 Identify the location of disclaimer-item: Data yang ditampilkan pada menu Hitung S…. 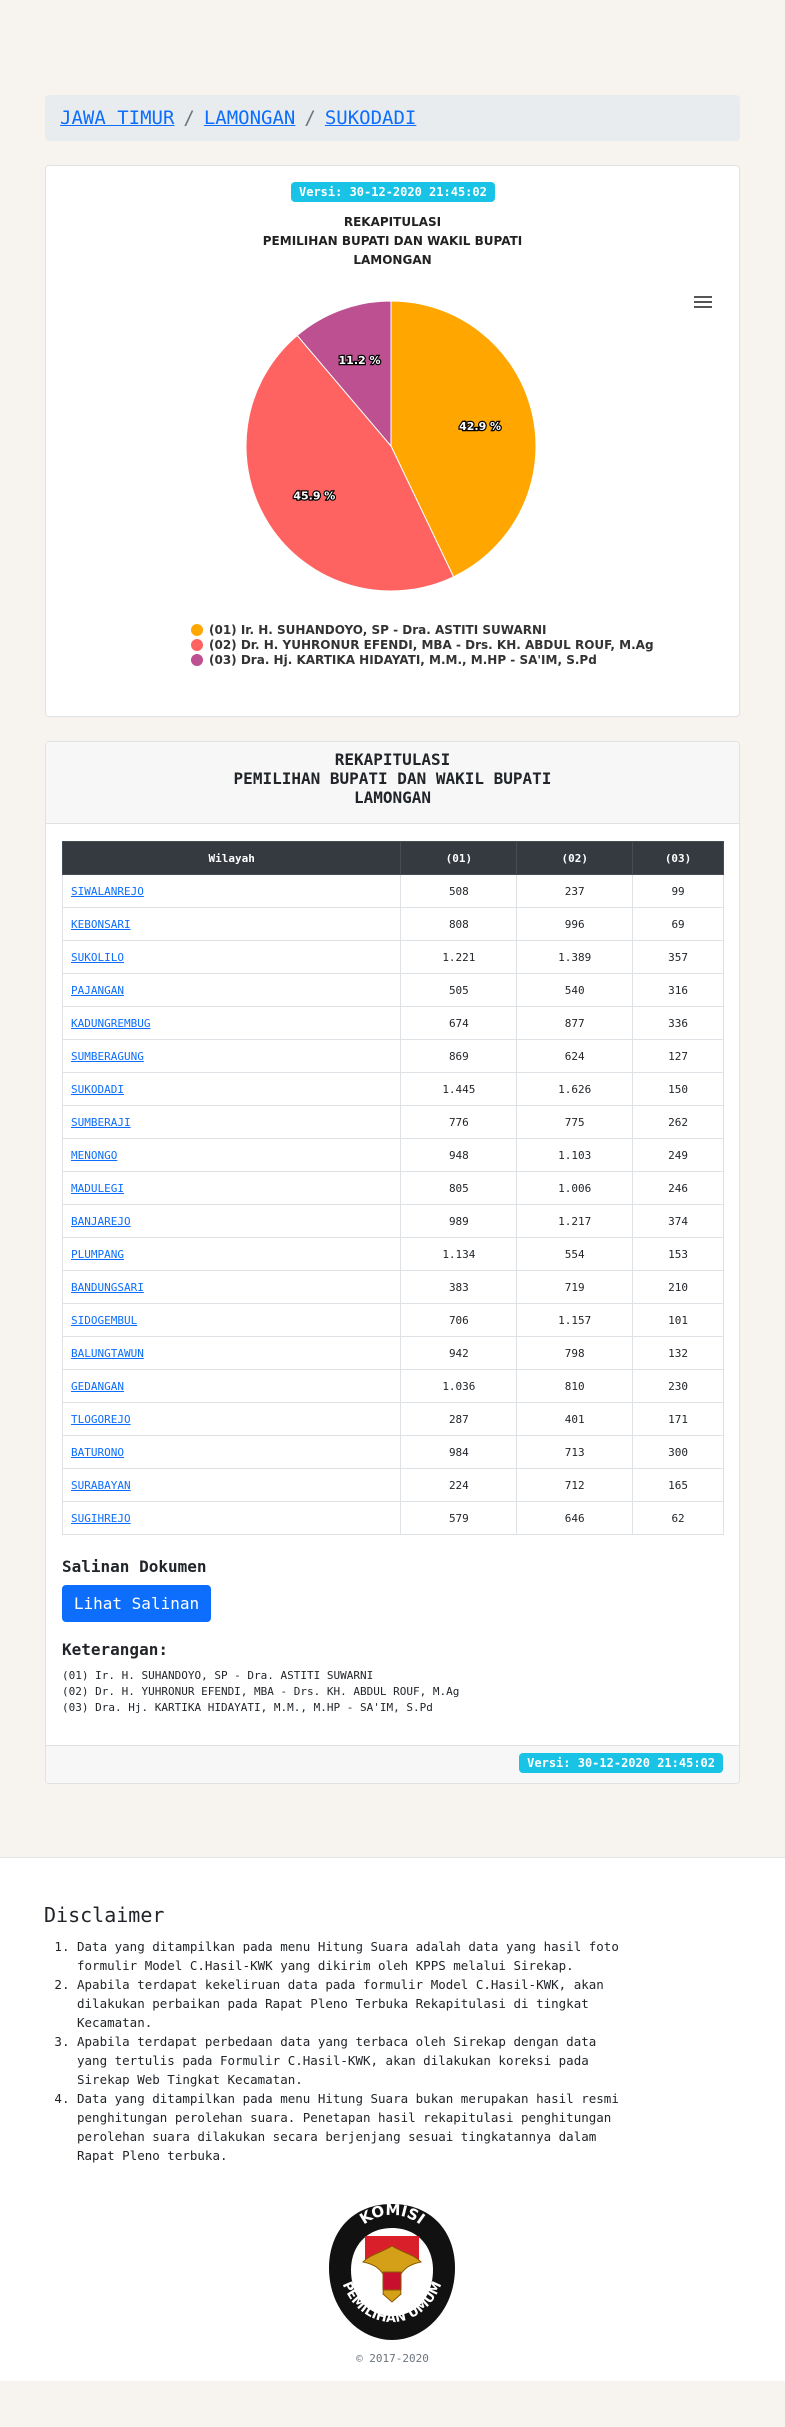
(354, 1956).